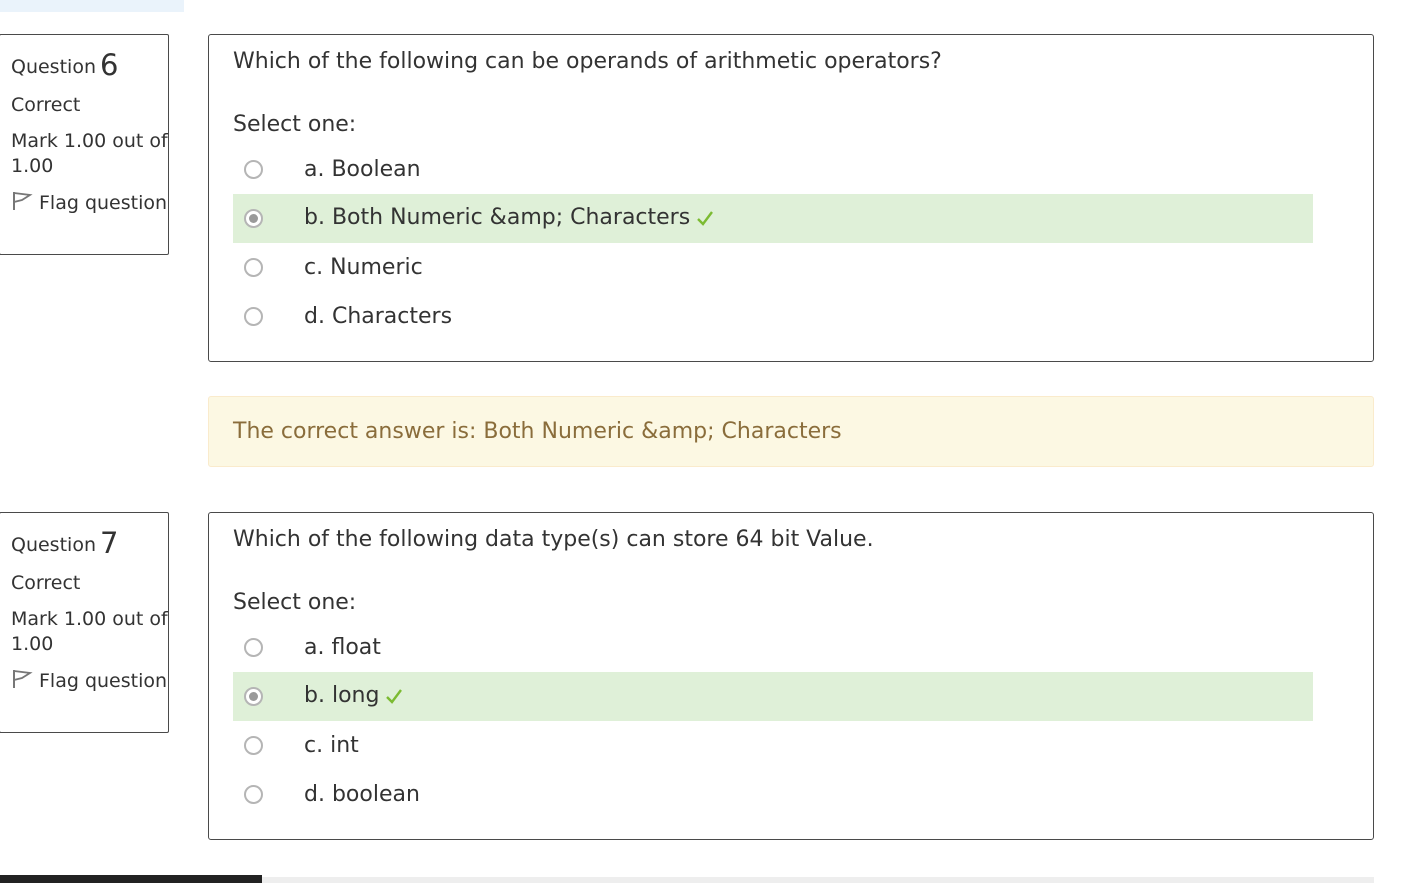 This screenshot has width=1424, height=883. What do you see at coordinates (773, 794) in the screenshot?
I see `answer-option-d: d. boolean` at bounding box center [773, 794].